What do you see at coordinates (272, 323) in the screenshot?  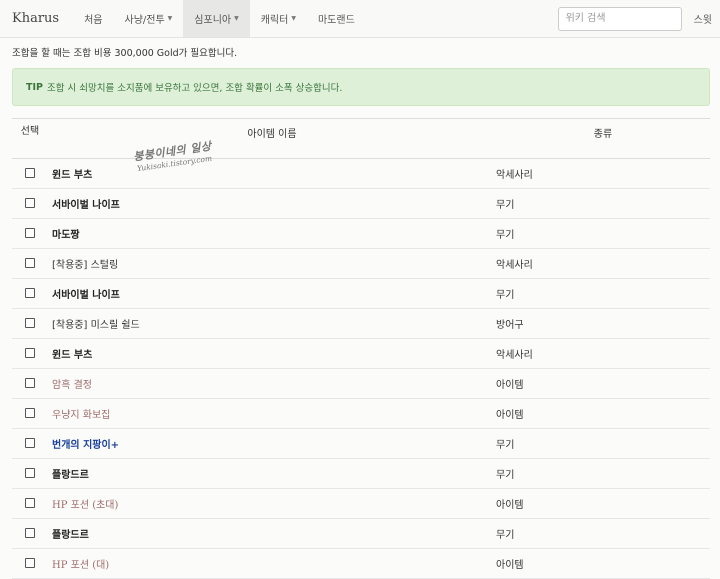 I see `item-name-cell: [착용중] 미스릴 쉴드` at bounding box center [272, 323].